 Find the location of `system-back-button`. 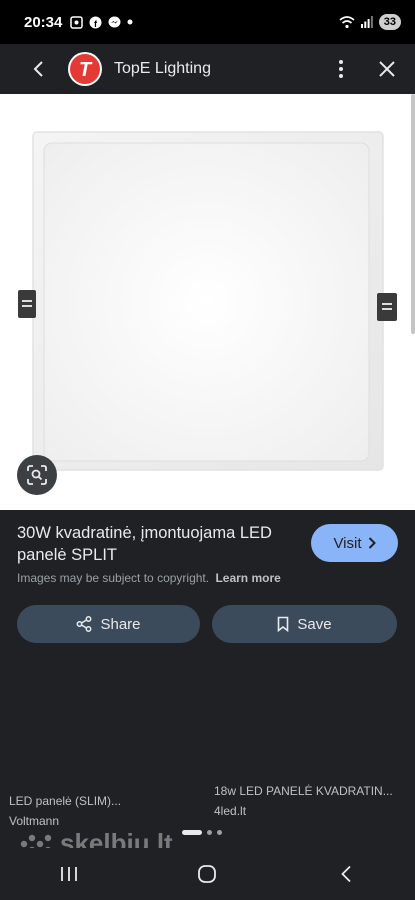

system-back-button is located at coordinates (346, 874).